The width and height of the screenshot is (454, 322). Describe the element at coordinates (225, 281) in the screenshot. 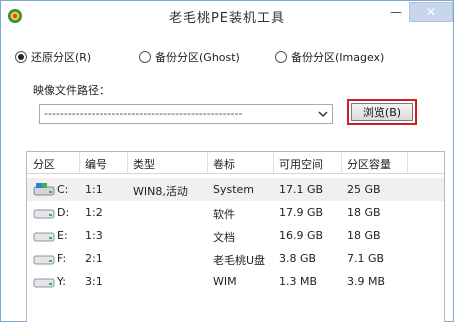

I see `volume-label: WIM` at that location.